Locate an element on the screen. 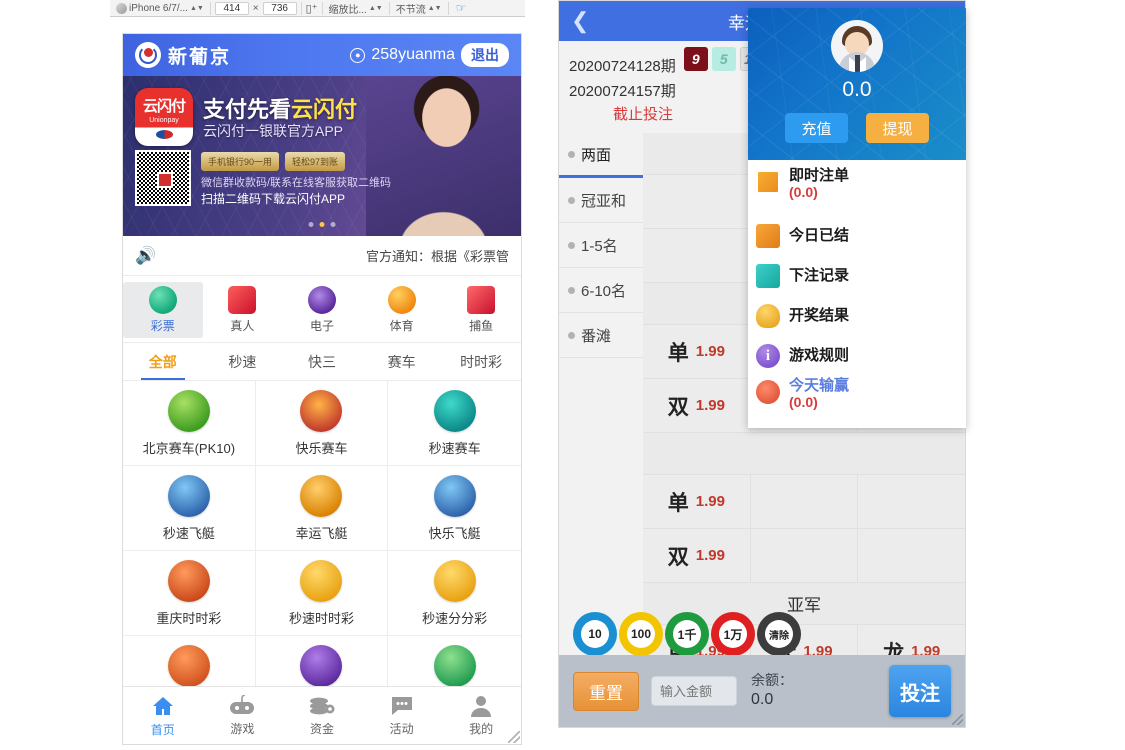 The width and height of the screenshot is (1125, 750). touch-cursor-icon: ☞ is located at coordinates (461, 8).